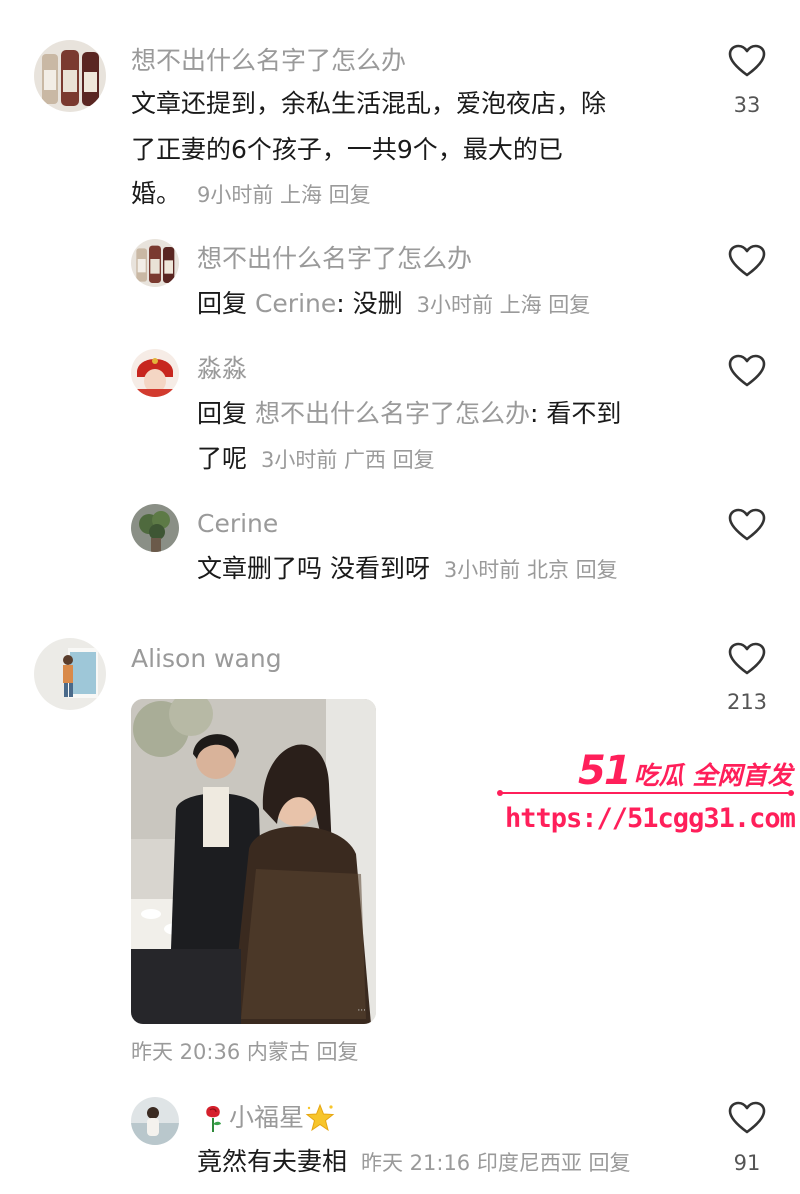  I want to click on reply-text: 竟然有夫妻相 昨天 21:16 印度尼西亚 回复, so click(414, 1162).